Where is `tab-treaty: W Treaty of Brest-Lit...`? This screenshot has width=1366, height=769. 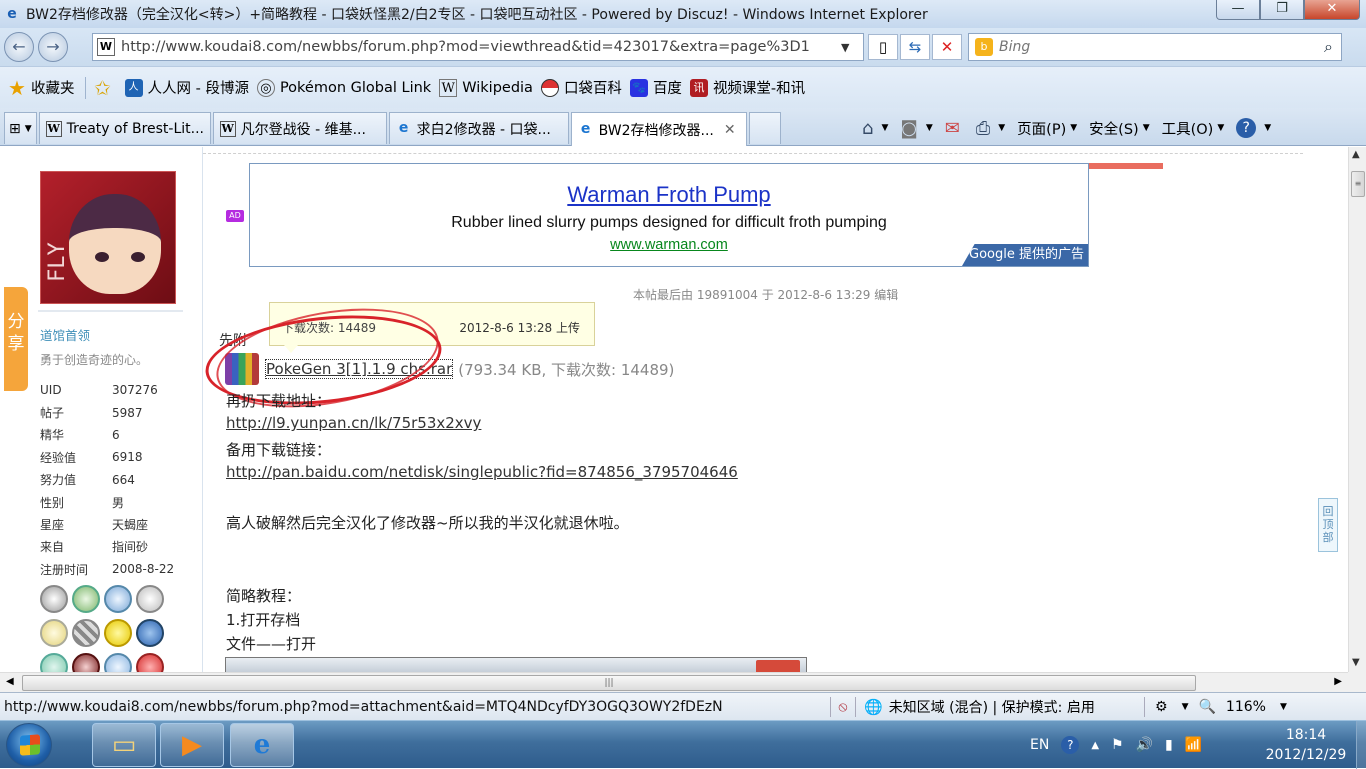
tab-treaty: W Treaty of Brest-Lit... is located at coordinates (124, 128).